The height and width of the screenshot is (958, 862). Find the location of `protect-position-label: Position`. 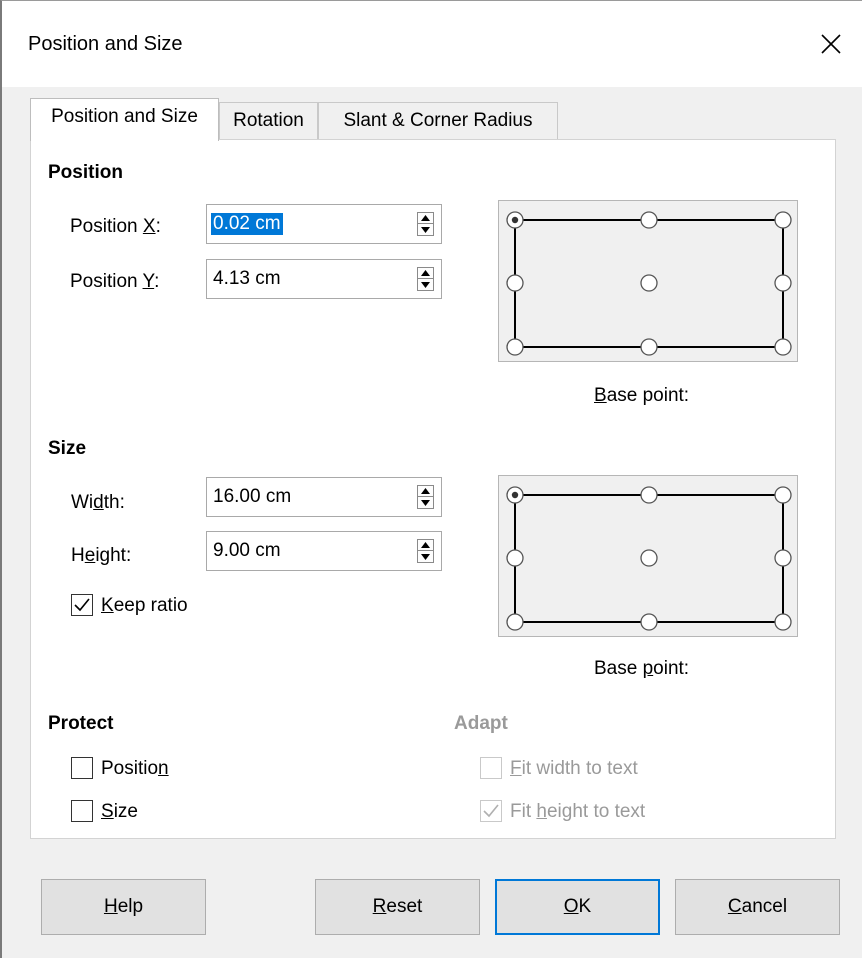

protect-position-label: Position is located at coordinates (135, 769).